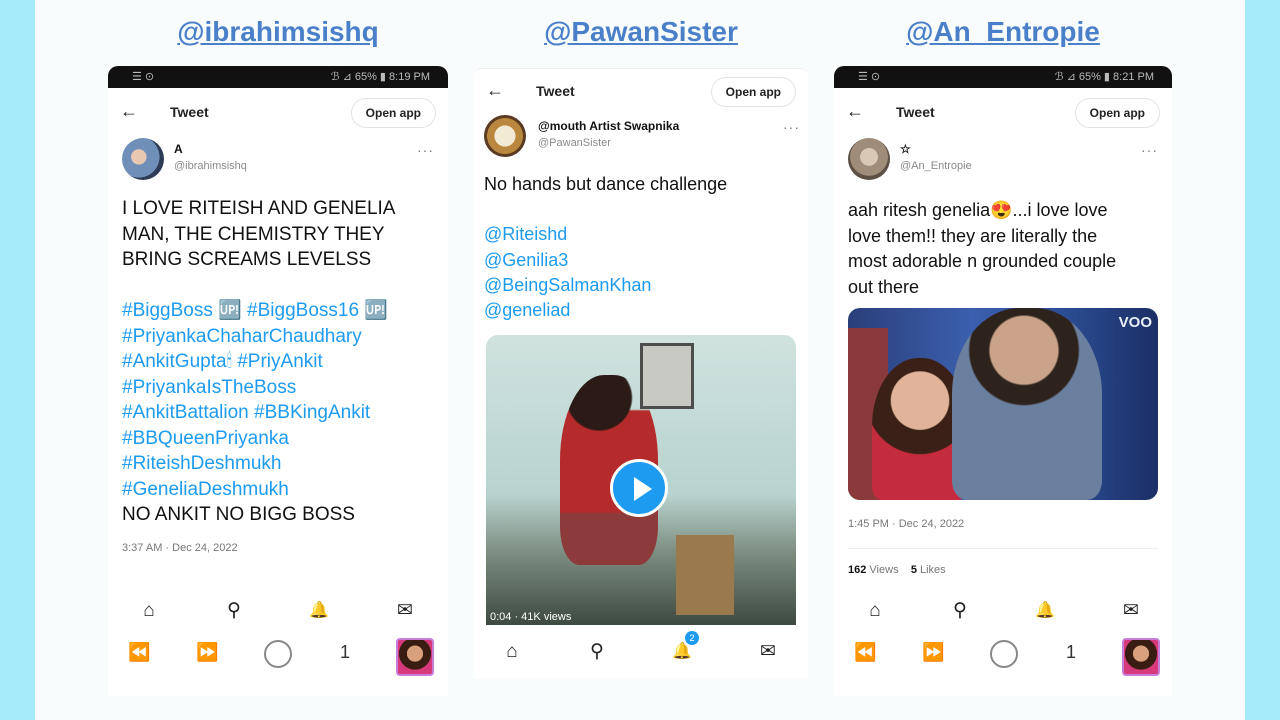 The height and width of the screenshot is (720, 1280). What do you see at coordinates (1003, 548) in the screenshot?
I see `divider` at bounding box center [1003, 548].